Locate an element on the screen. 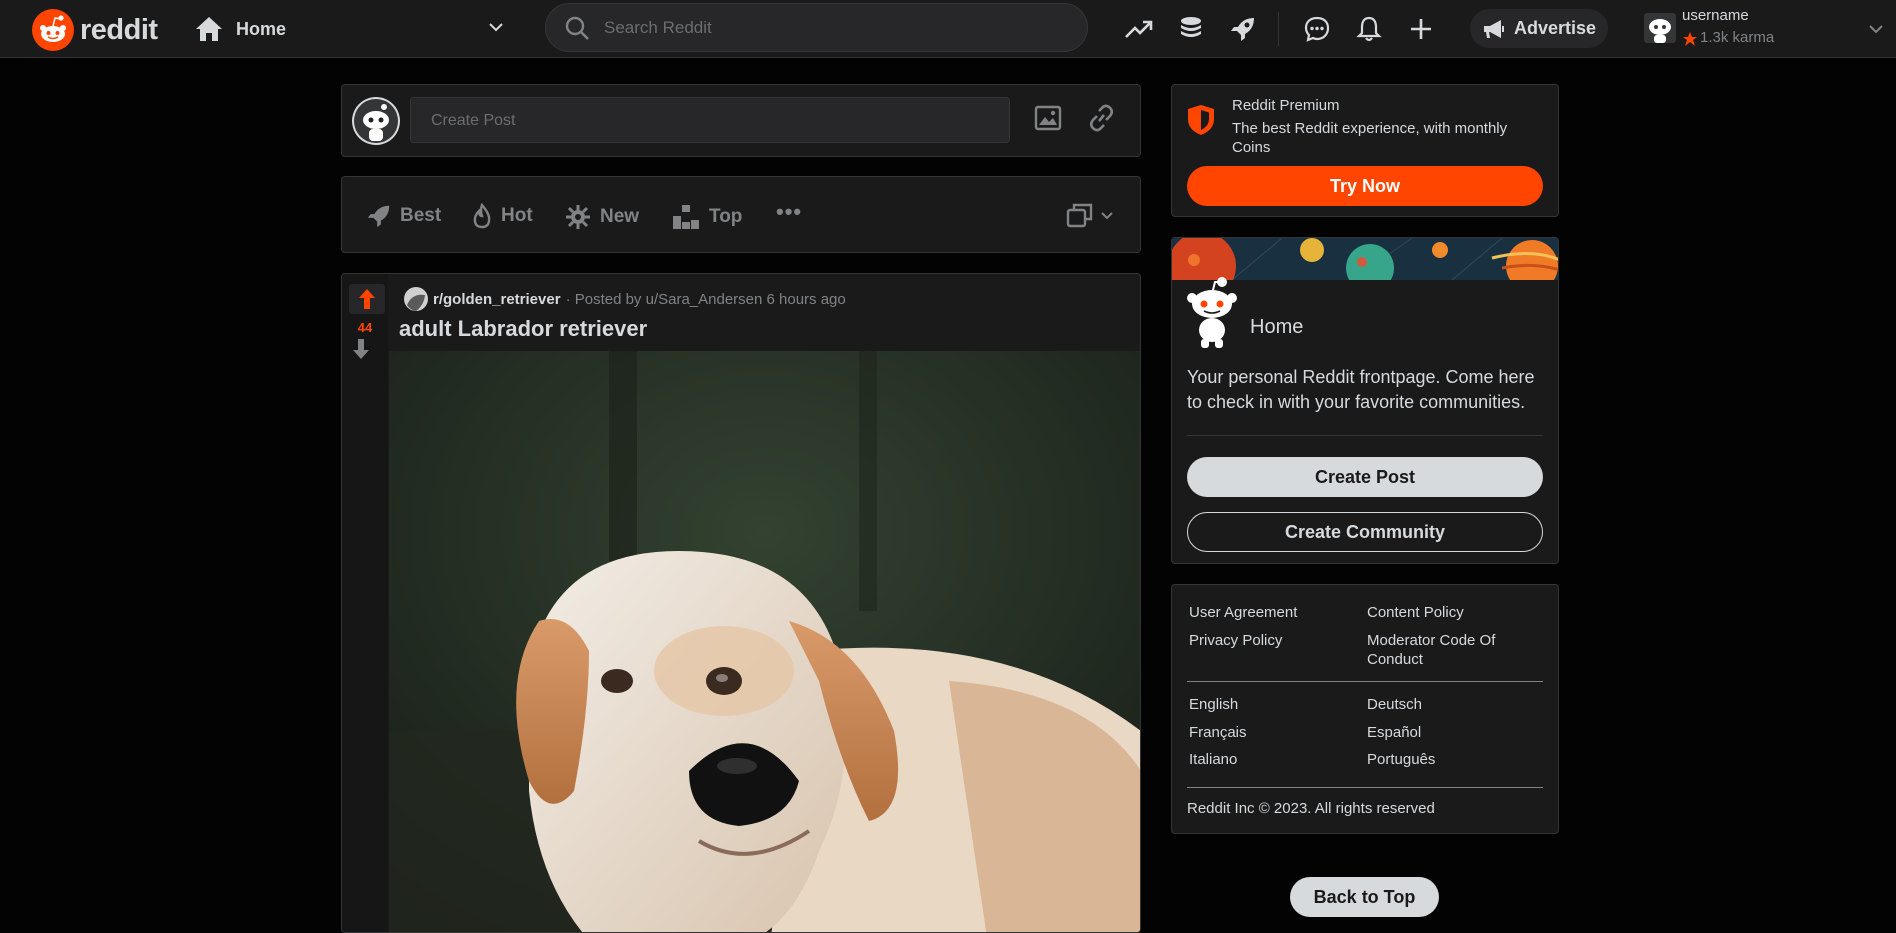 The height and width of the screenshot is (933, 1896). create-post-button is located at coordinates (1421, 29).